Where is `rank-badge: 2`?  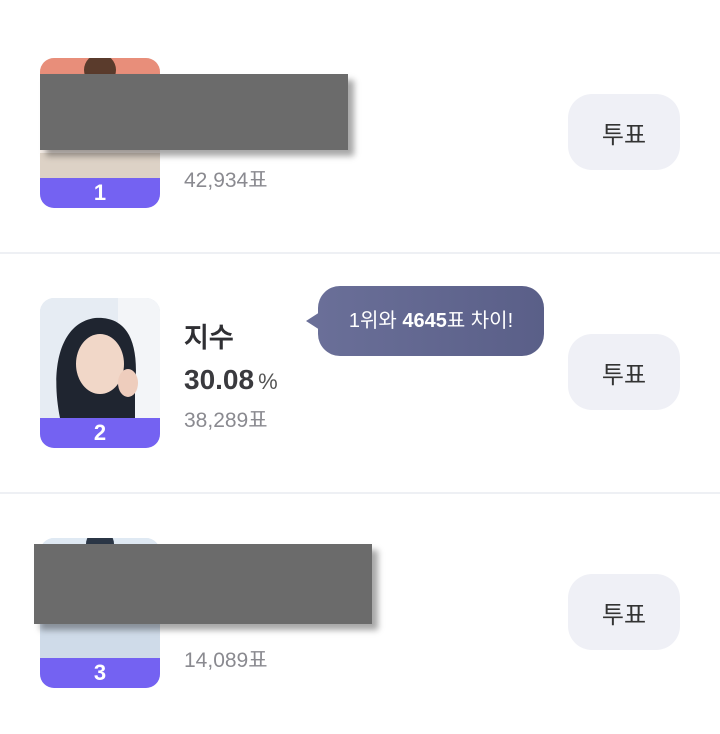 rank-badge: 2 is located at coordinates (100, 433).